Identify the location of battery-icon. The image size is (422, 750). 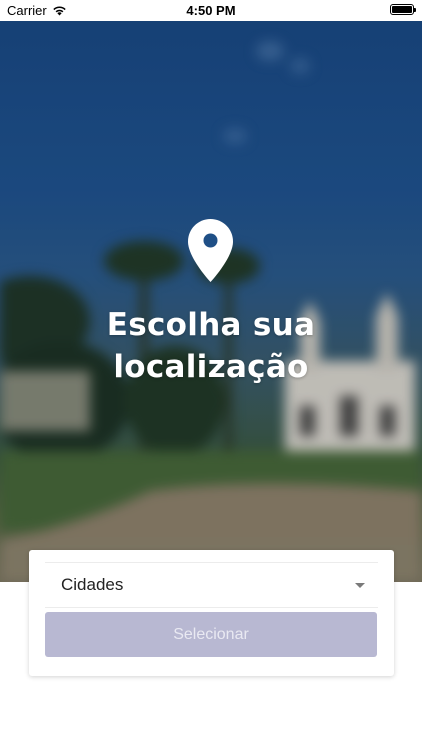
(403, 9).